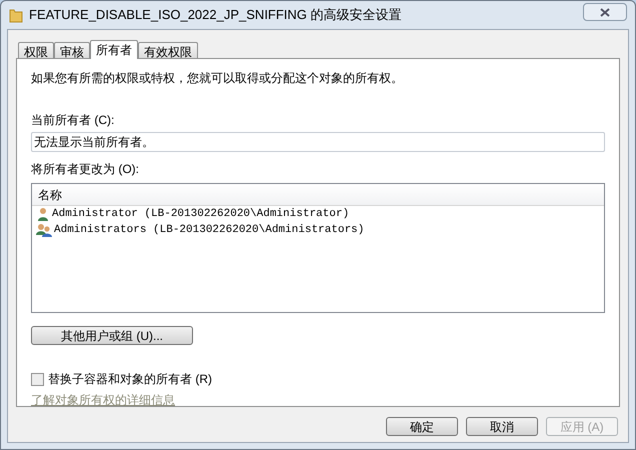  I want to click on instruction-text: 如果您有所需的权限或特权，您就可以取得或分配这个对象的所有权。, so click(217, 78).